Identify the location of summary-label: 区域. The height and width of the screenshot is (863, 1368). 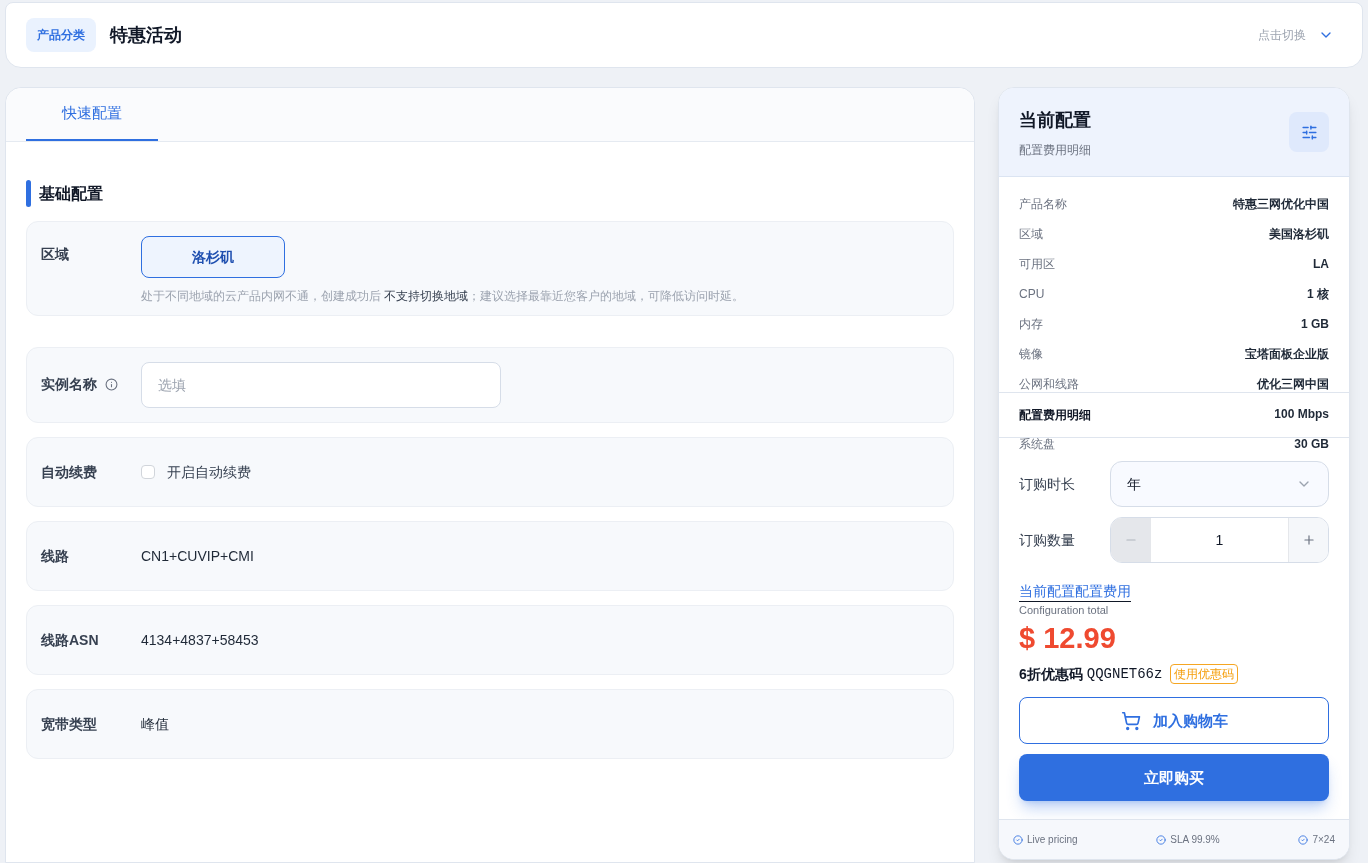
(1031, 234).